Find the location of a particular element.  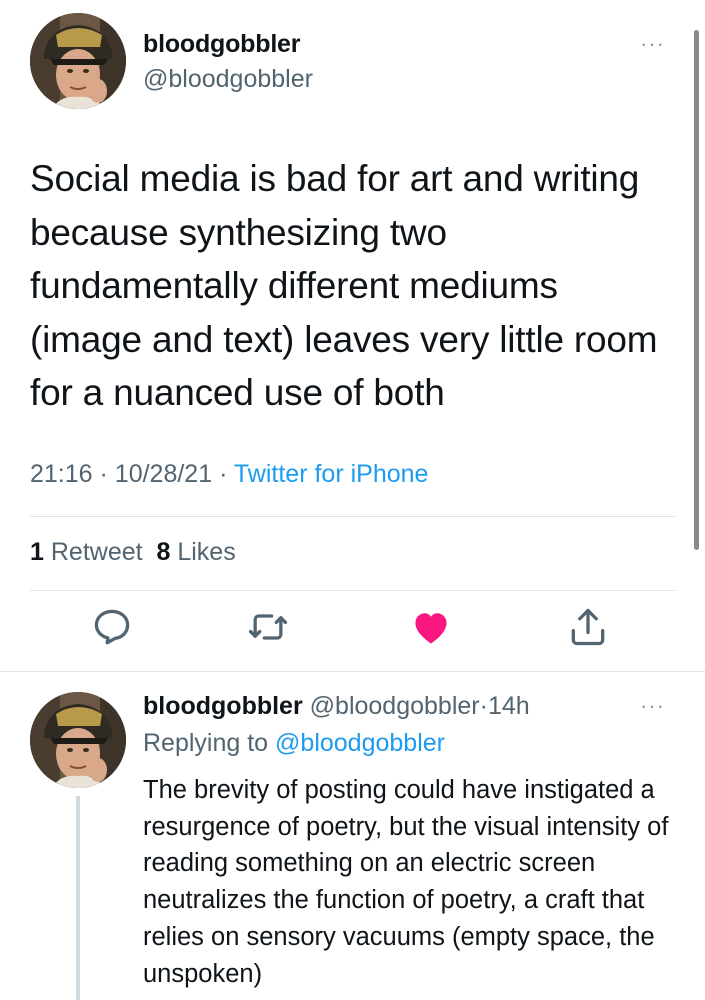

share-icon is located at coordinates (588, 627).